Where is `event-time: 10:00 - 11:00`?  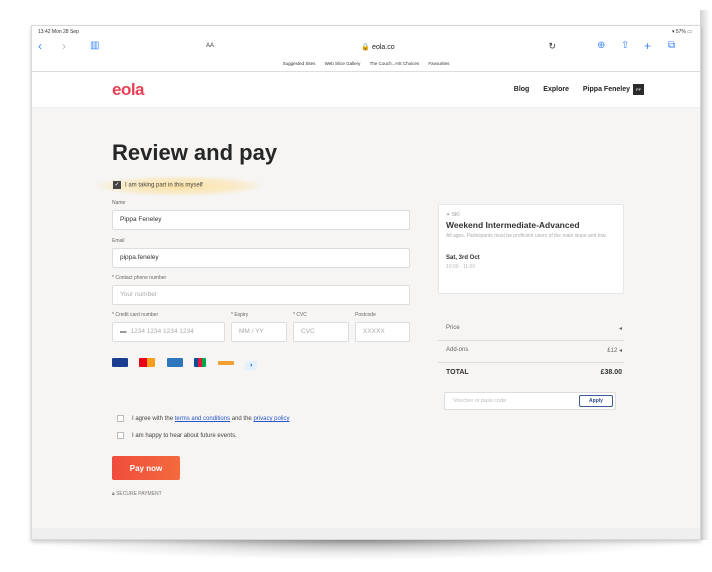
event-time: 10:00 - 11:00 is located at coordinates (461, 267).